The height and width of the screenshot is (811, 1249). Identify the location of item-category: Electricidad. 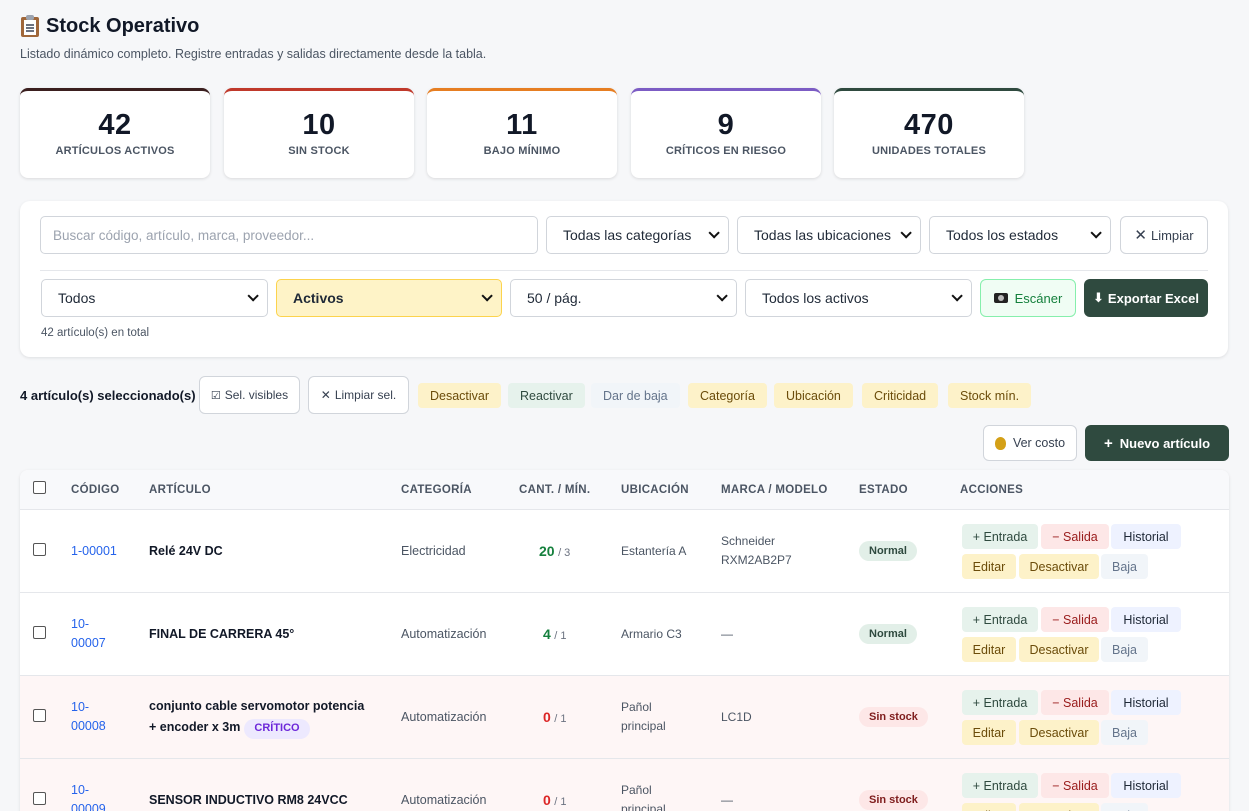
(433, 551).